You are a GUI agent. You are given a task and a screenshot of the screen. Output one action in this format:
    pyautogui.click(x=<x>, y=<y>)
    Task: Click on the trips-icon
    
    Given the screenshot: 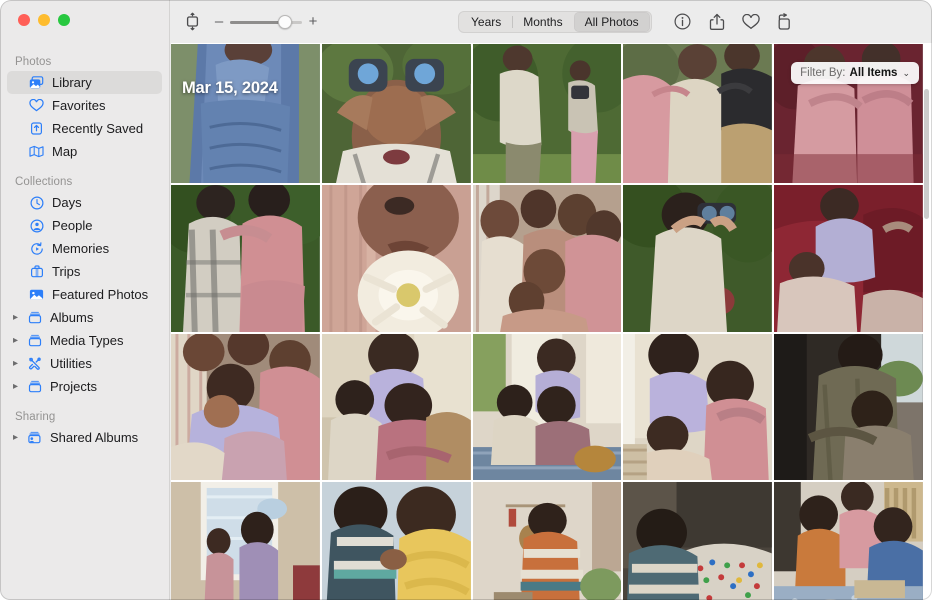 What is the action you would take?
    pyautogui.click(x=36, y=271)
    